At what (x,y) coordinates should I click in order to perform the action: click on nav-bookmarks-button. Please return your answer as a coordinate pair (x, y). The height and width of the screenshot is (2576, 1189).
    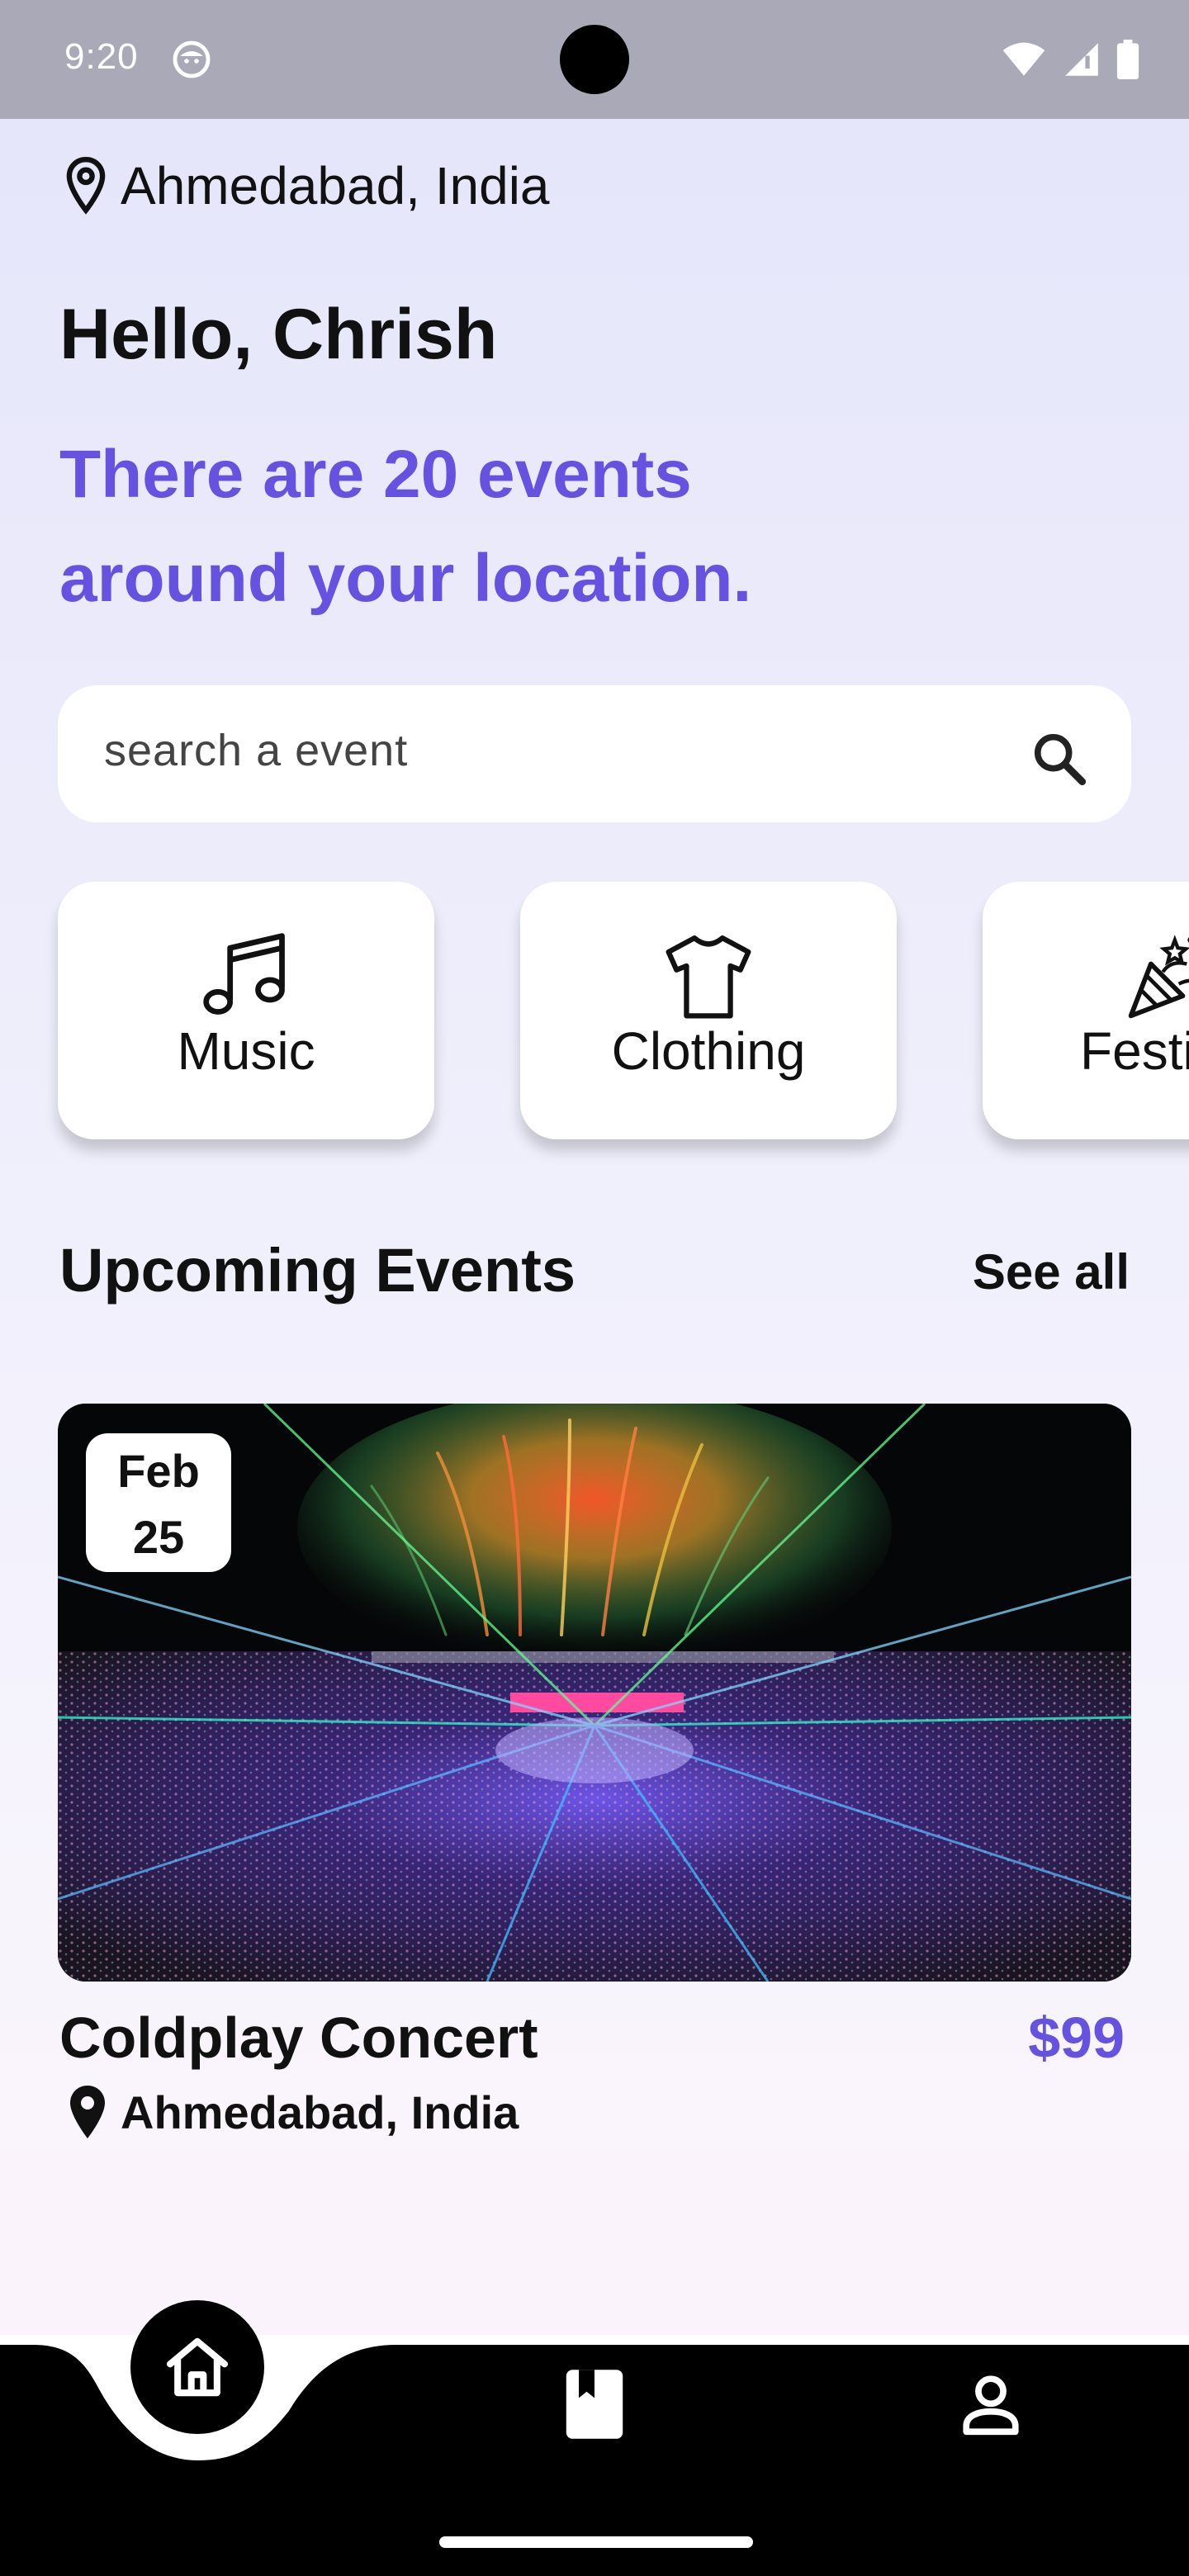
    Looking at the image, I should click on (594, 2406).